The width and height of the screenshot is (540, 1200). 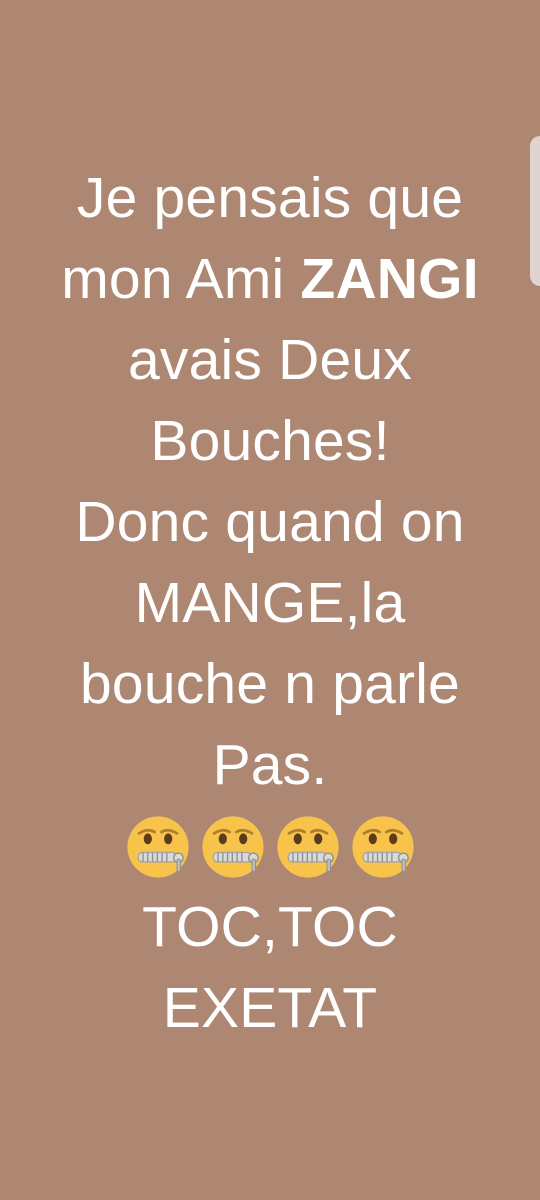 What do you see at coordinates (181, 279) in the screenshot?
I see `text-line-2-prefix: mon Ami` at bounding box center [181, 279].